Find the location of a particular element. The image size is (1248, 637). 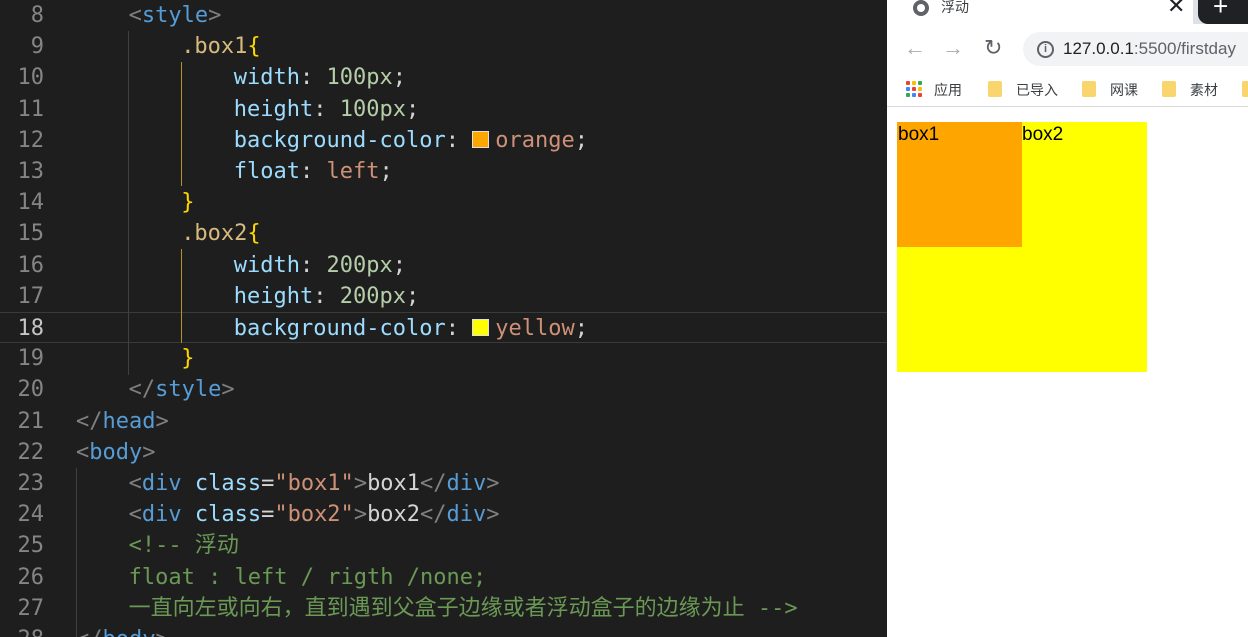

code-text: .box1{ is located at coordinates (220, 46).